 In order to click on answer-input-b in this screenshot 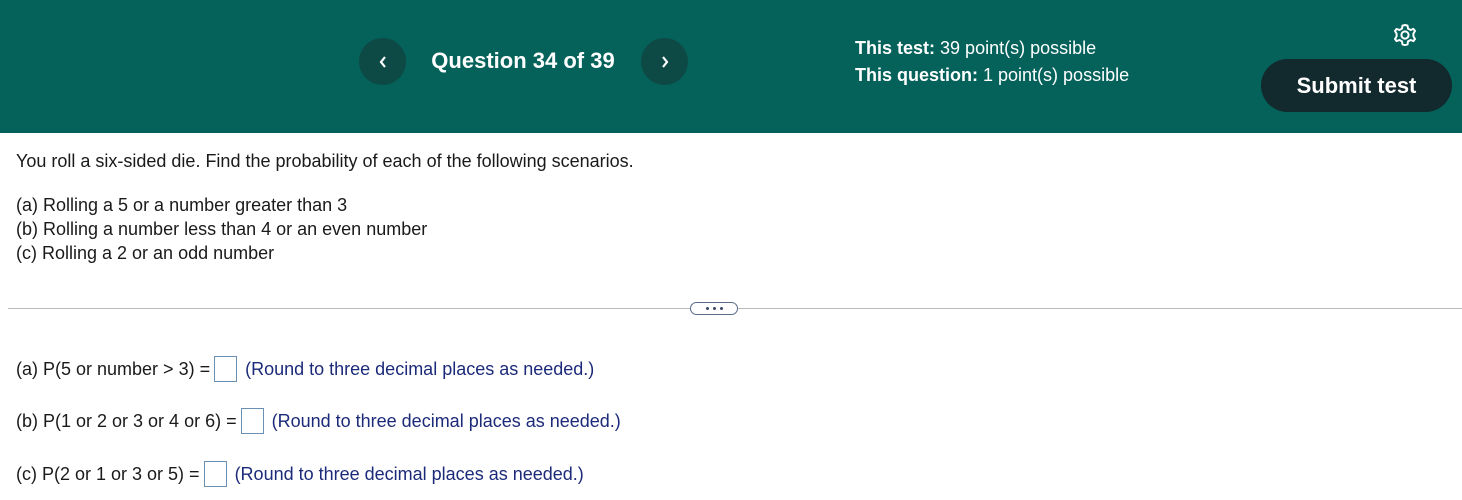, I will do `click(252, 421)`.